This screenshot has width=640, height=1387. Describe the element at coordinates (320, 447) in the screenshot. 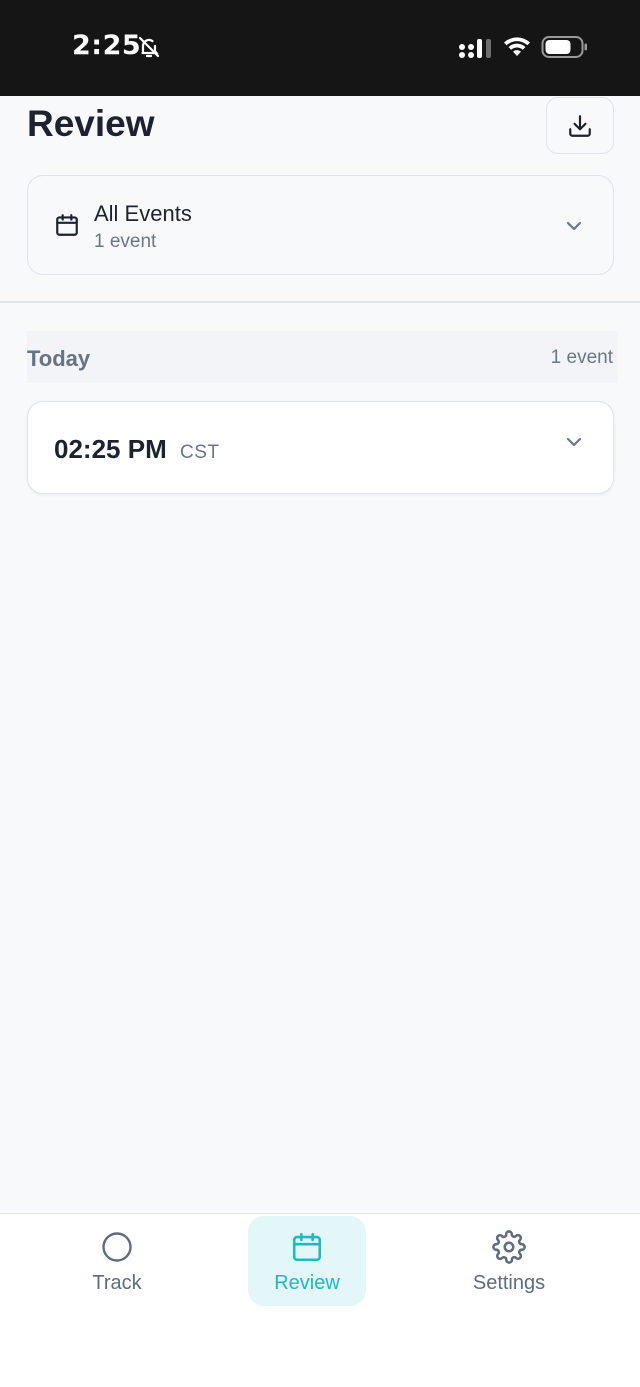

I see `event-card: 02:25 PM CST` at that location.